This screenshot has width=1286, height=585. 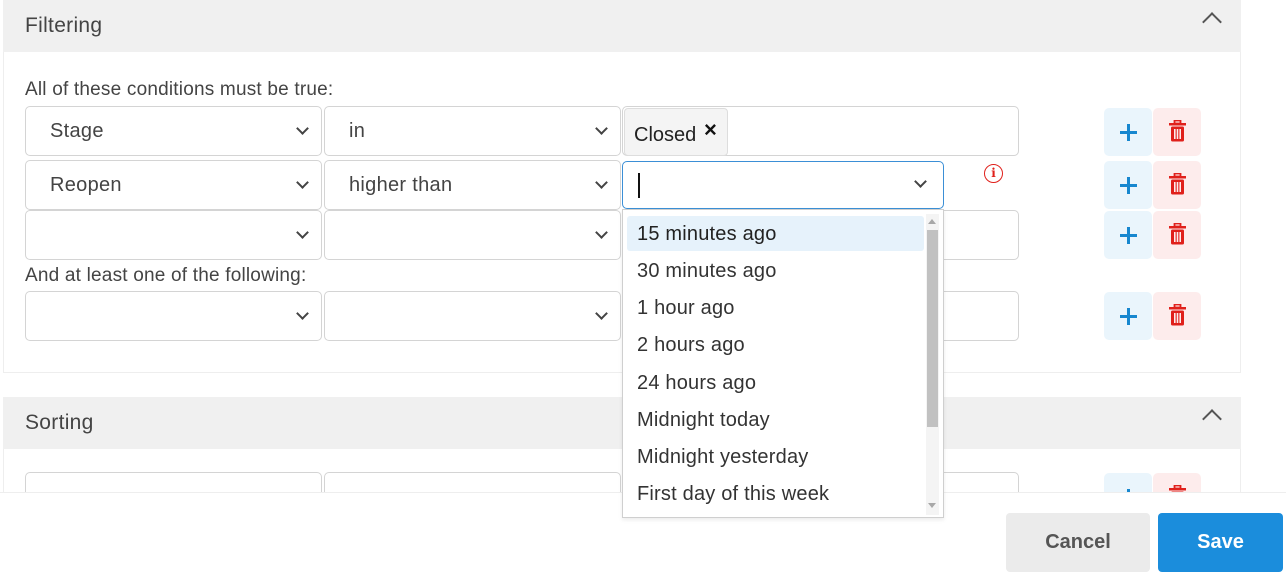 What do you see at coordinates (775, 419) in the screenshot?
I see `dropdown-option: Midnight today` at bounding box center [775, 419].